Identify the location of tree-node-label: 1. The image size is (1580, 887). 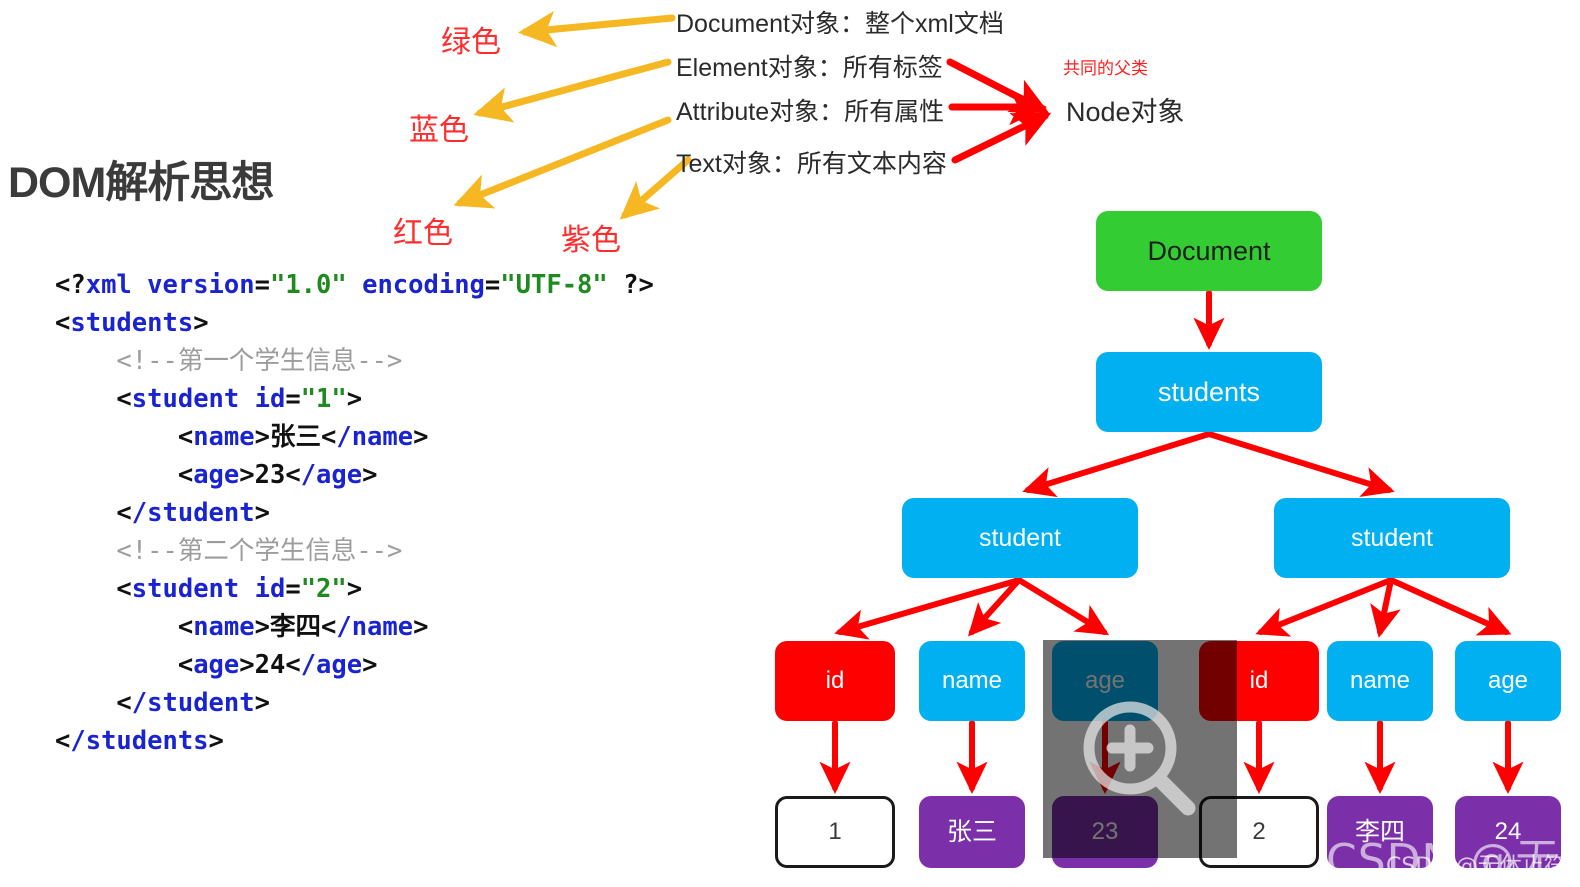
(835, 831).